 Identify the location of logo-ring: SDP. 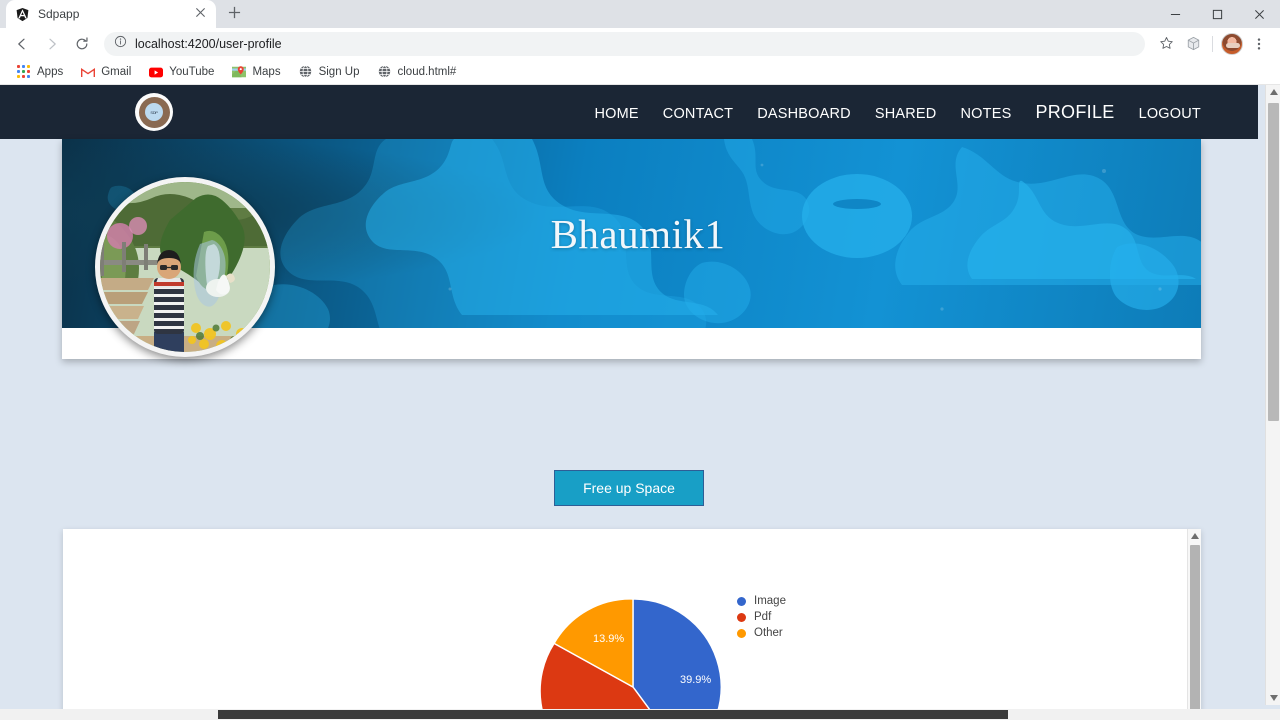
(154, 112).